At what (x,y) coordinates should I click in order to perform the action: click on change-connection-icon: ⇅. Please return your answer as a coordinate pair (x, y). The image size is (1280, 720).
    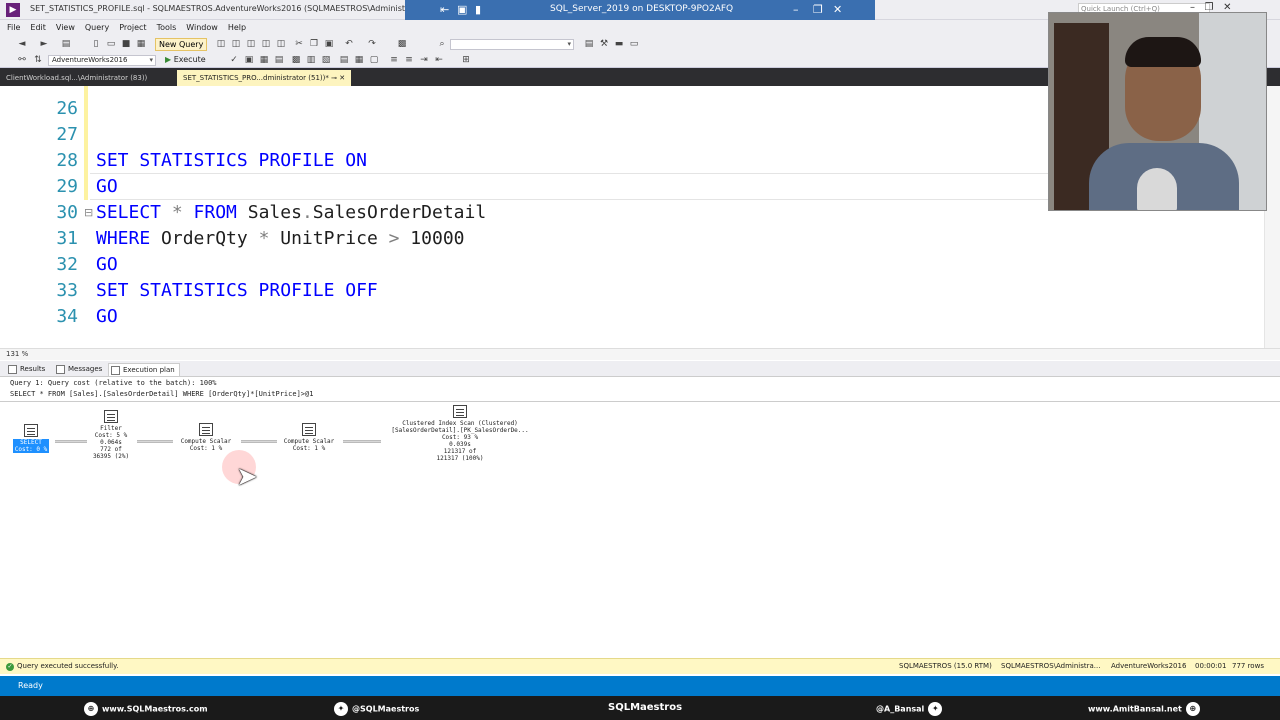
    Looking at the image, I should click on (38, 60).